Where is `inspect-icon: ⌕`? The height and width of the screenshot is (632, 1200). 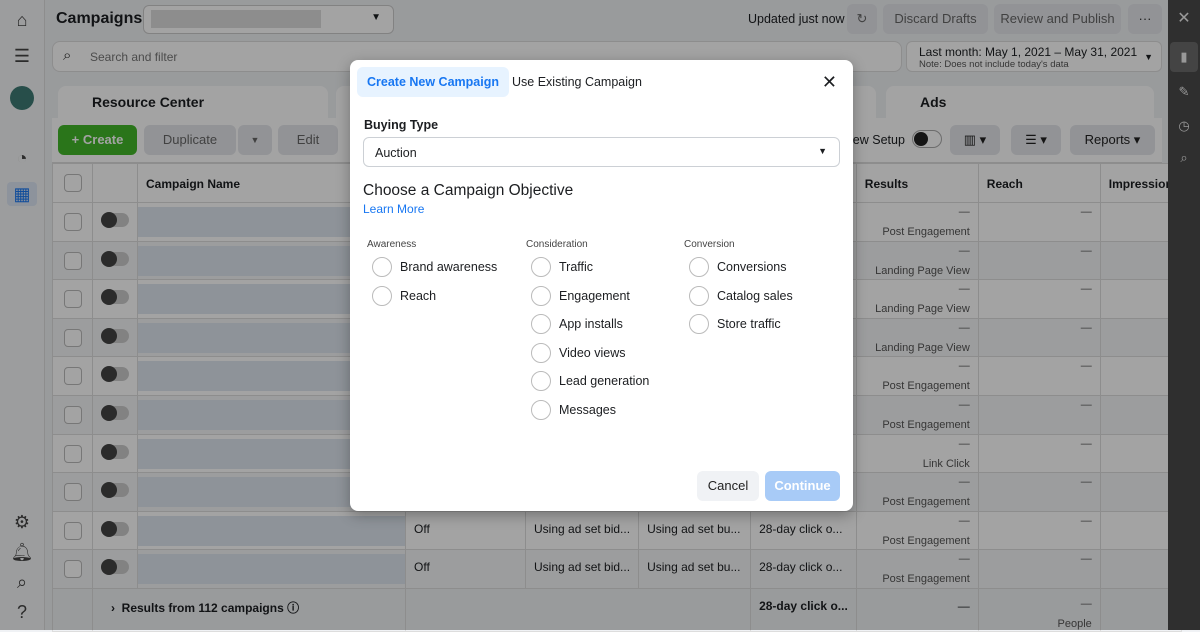
inspect-icon: ⌕ is located at coordinates (1184, 158).